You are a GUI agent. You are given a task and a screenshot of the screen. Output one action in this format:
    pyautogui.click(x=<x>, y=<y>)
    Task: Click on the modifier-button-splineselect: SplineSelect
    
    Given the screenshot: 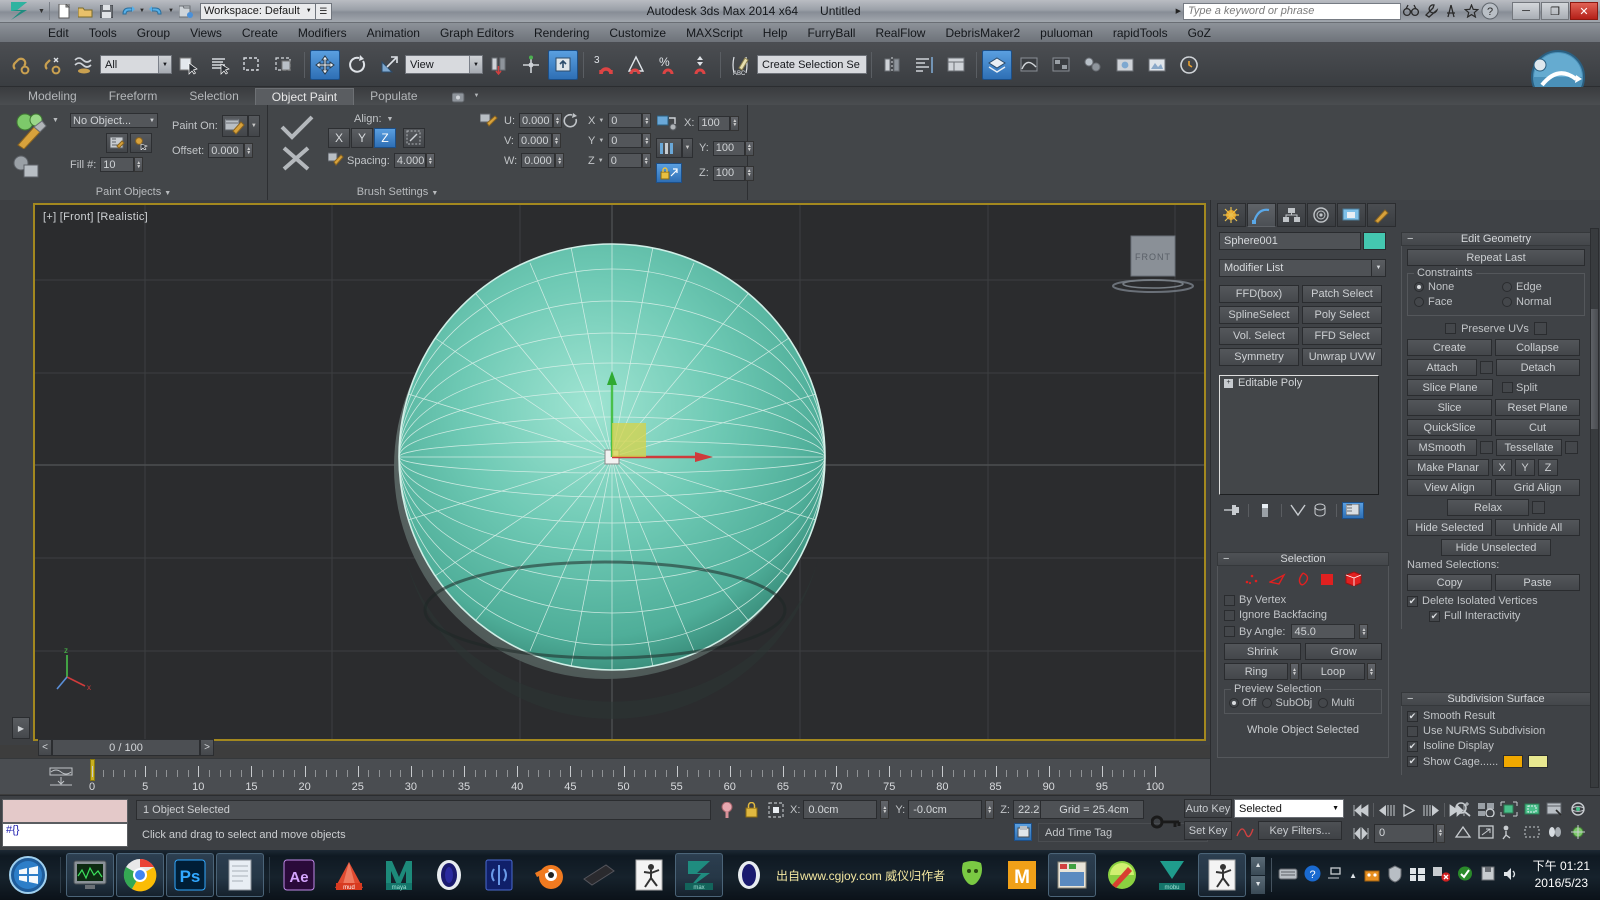 What is the action you would take?
    pyautogui.click(x=1259, y=315)
    